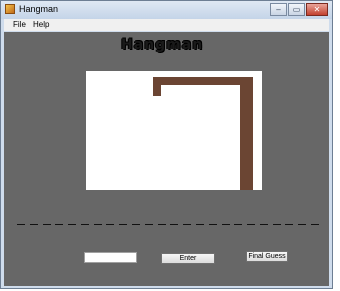  What do you see at coordinates (39, 9) in the screenshot?
I see `window-title: Hangman` at bounding box center [39, 9].